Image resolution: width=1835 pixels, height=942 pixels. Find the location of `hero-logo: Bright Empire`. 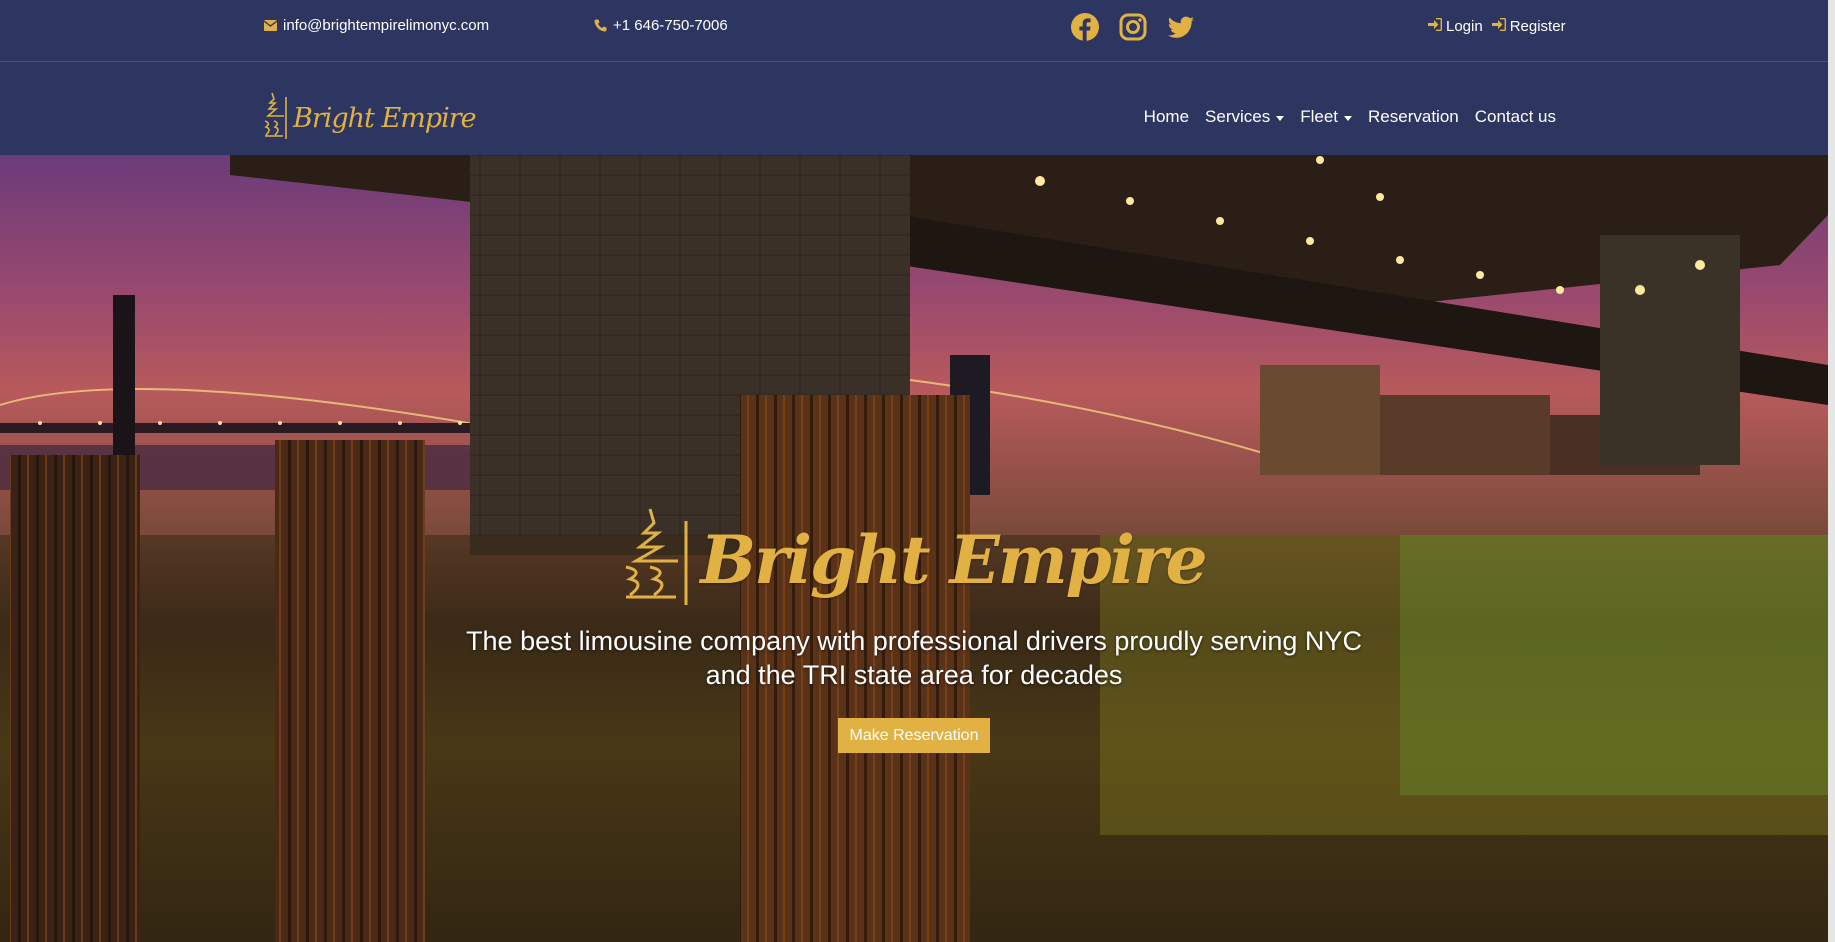

hero-logo: Bright Empire is located at coordinates (915, 559).